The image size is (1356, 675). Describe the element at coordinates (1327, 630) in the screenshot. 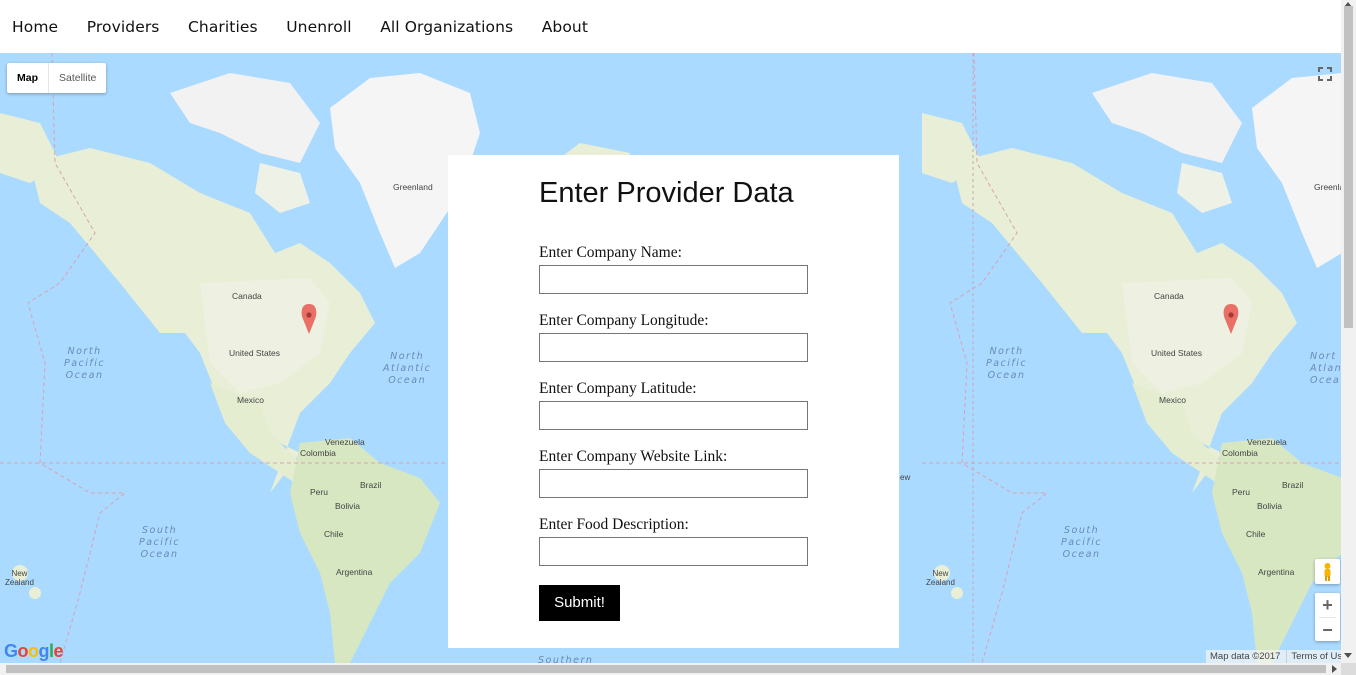

I see `zoom-out-button: −` at that location.